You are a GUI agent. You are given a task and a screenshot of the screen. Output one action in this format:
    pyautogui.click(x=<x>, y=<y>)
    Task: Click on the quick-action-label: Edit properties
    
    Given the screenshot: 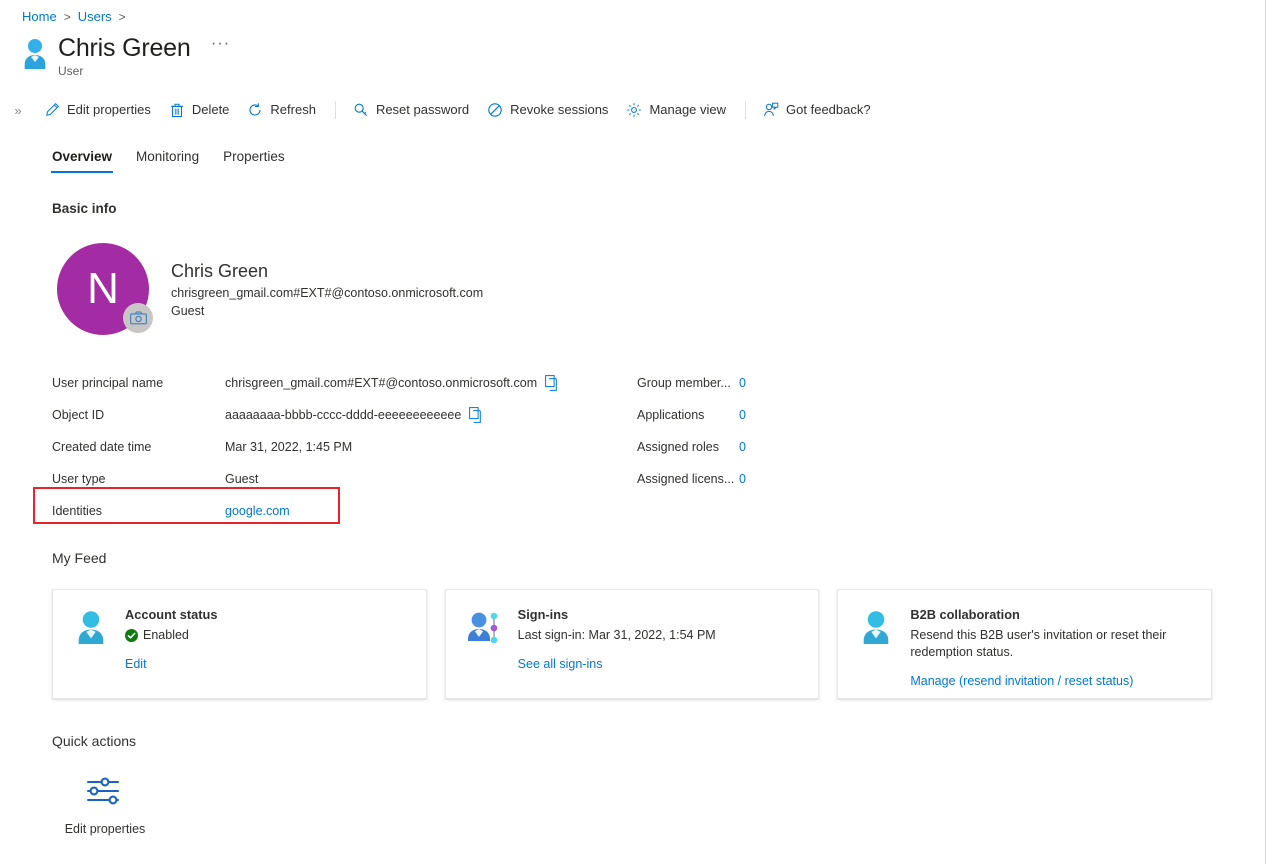 What is the action you would take?
    pyautogui.click(x=105, y=829)
    